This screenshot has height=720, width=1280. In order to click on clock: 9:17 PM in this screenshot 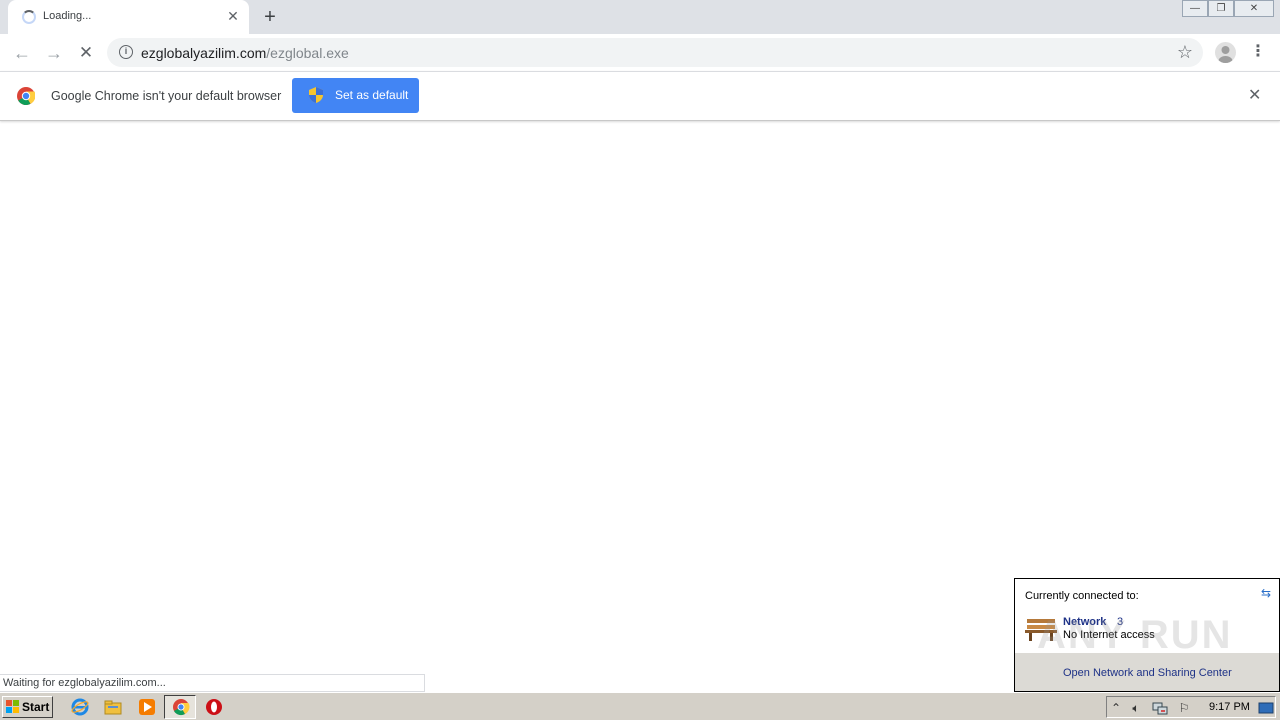, I will do `click(1229, 707)`.